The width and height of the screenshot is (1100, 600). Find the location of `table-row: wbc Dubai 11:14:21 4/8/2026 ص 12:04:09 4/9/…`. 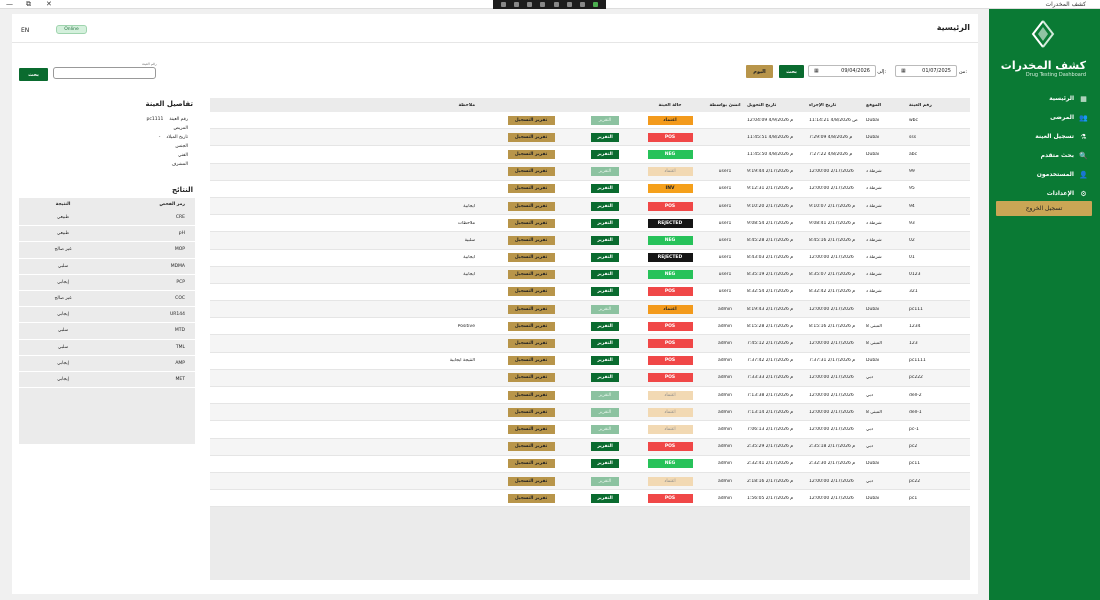

table-row: wbc Dubai 11:14:21 4/8/2026 ص 12:04:09 4/9/… is located at coordinates (590, 121).